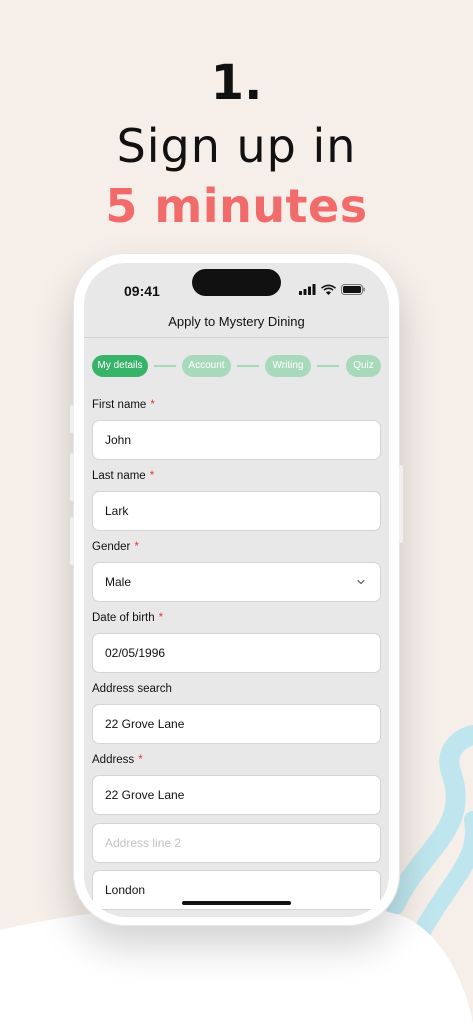 Image resolution: width=473 pixels, height=1024 pixels. Describe the element at coordinates (115, 547) in the screenshot. I see `gender-label: Gender *` at that location.